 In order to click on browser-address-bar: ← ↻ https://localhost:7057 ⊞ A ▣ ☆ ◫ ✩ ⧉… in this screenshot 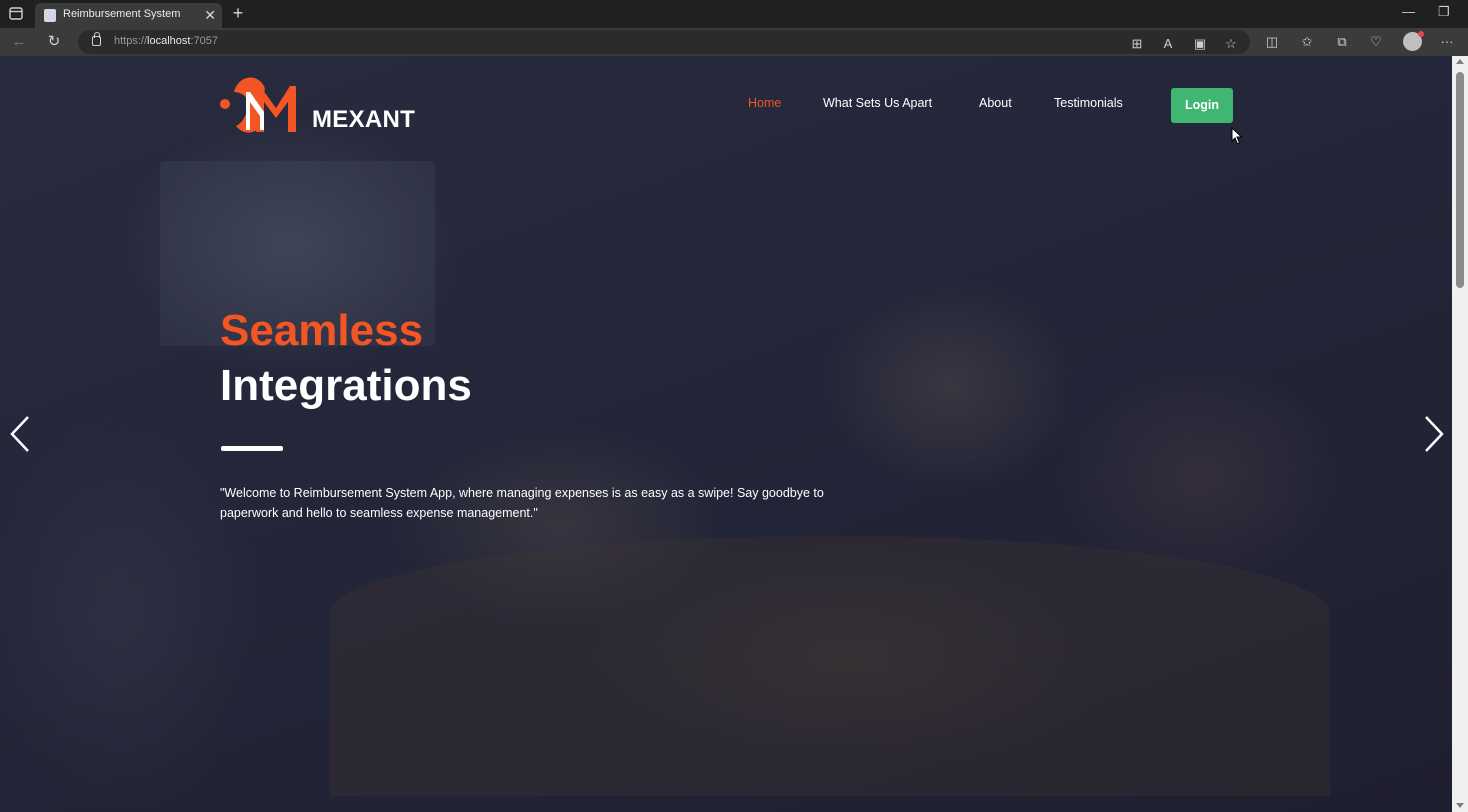, I will do `click(734, 42)`.